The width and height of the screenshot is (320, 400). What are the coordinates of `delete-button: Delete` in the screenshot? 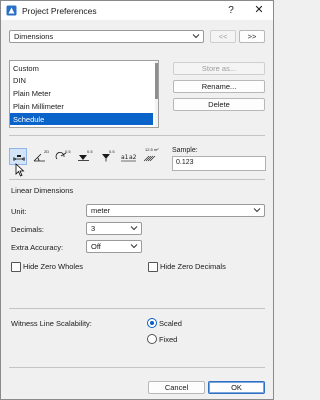 It's located at (219, 104).